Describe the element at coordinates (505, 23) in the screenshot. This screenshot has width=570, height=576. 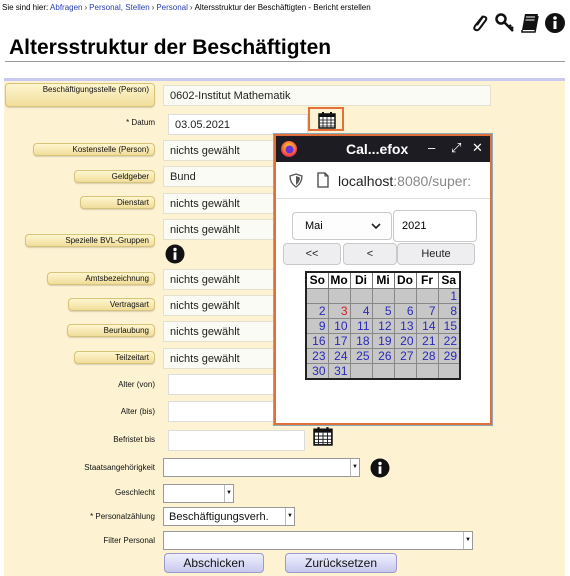
I see `key-icon` at that location.